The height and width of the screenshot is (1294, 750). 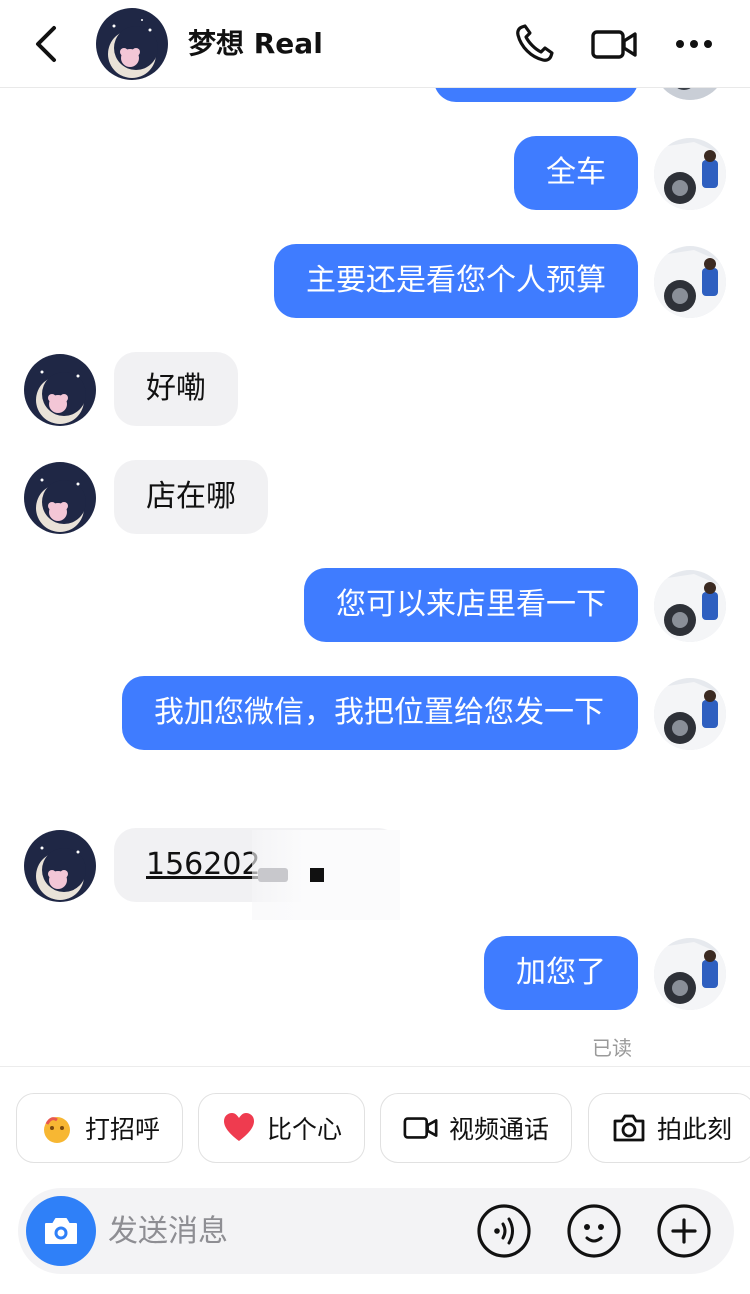 I want to click on more-options-button, so click(x=694, y=44).